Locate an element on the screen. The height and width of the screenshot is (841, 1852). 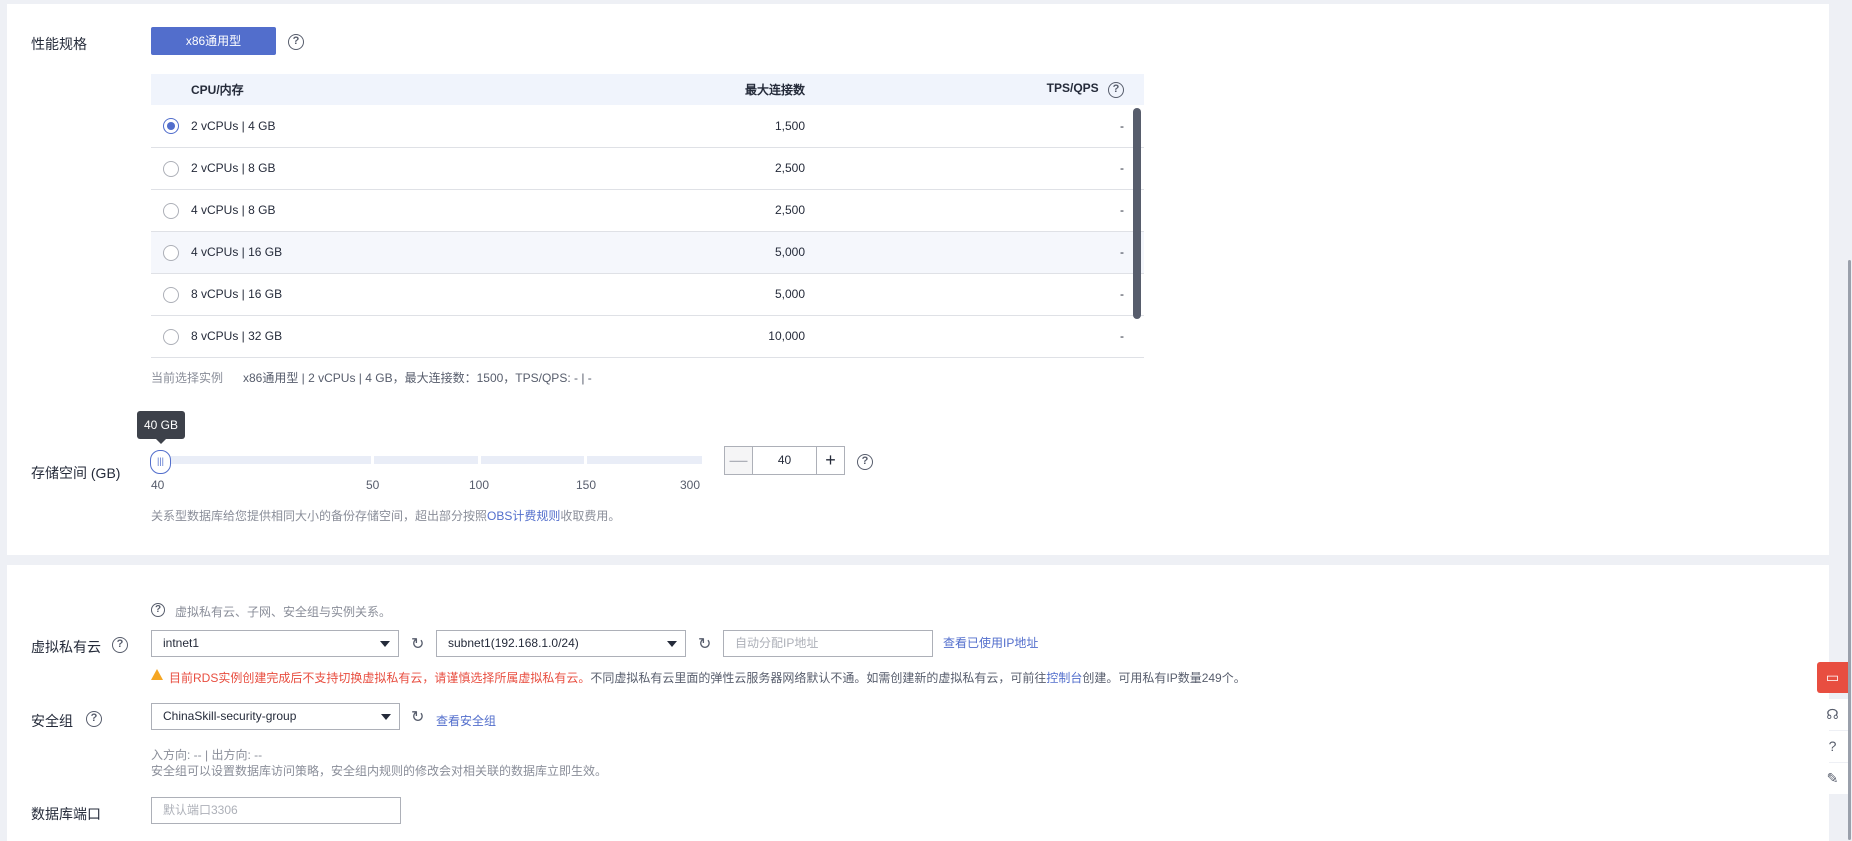
tick-label: 150 is located at coordinates (586, 485).